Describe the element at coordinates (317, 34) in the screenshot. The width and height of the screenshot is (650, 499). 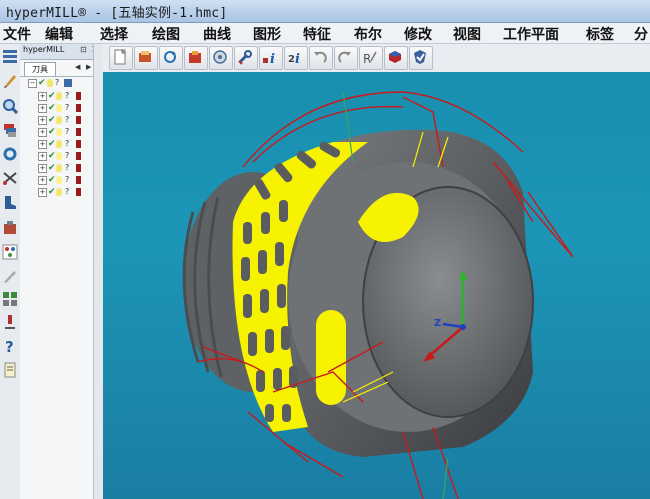
I see `menu-feature: 特征` at that location.